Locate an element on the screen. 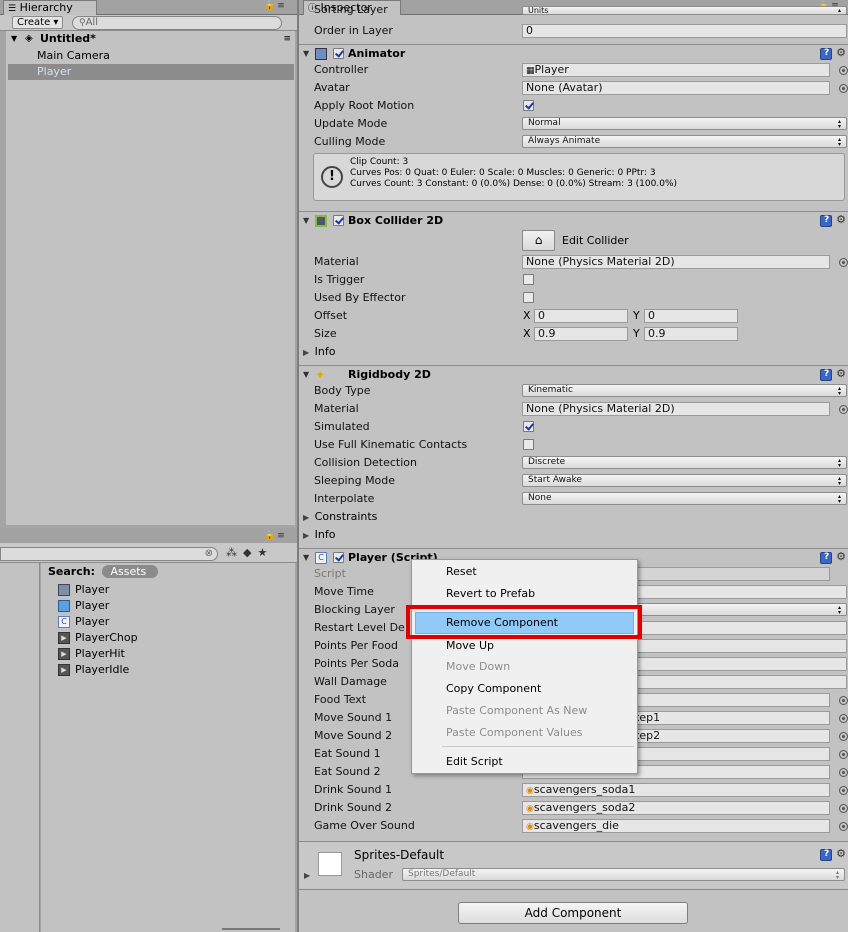 The height and width of the screenshot is (932, 848). add-component-button: Add Component is located at coordinates (573, 913).